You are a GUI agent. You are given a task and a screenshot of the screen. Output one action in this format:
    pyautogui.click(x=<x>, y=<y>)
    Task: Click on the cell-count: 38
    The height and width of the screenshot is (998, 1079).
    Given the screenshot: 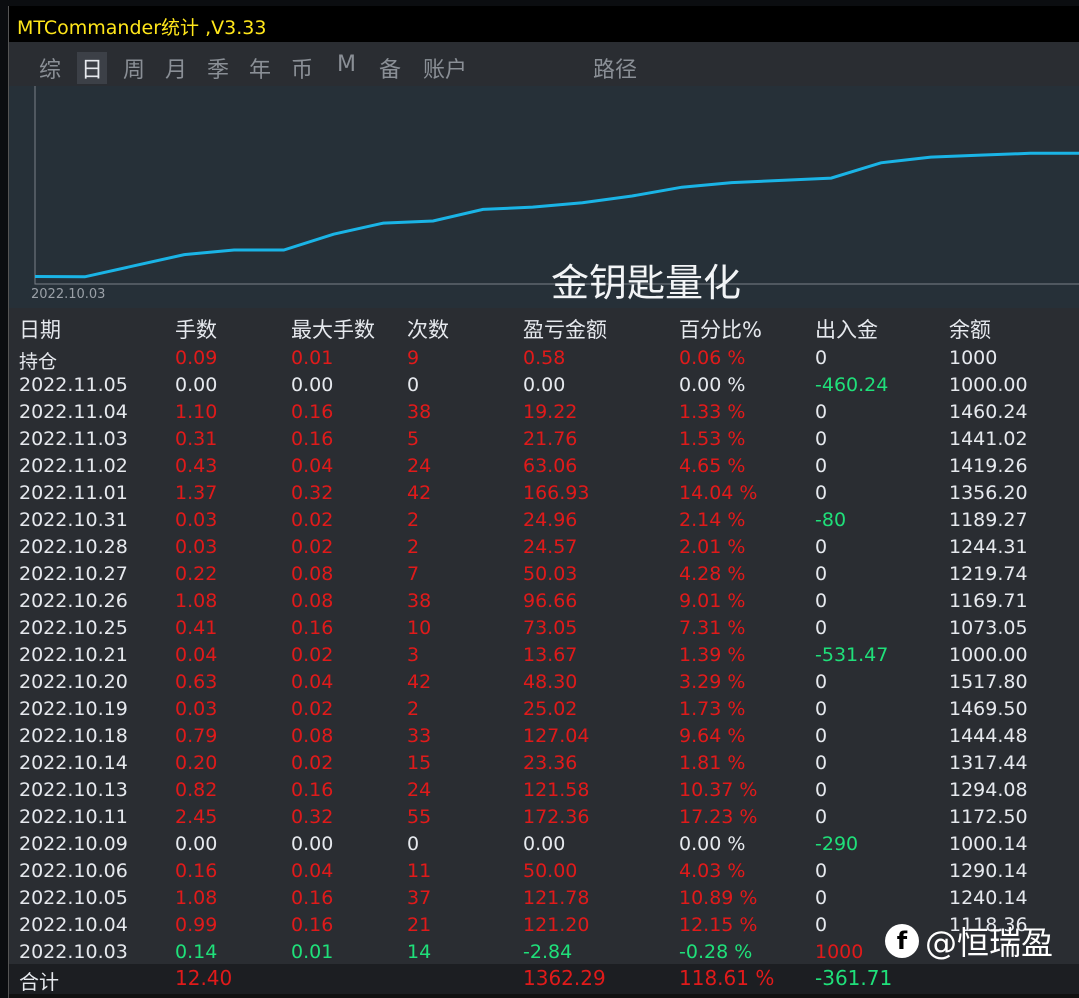 What is the action you would take?
    pyautogui.click(x=419, y=412)
    